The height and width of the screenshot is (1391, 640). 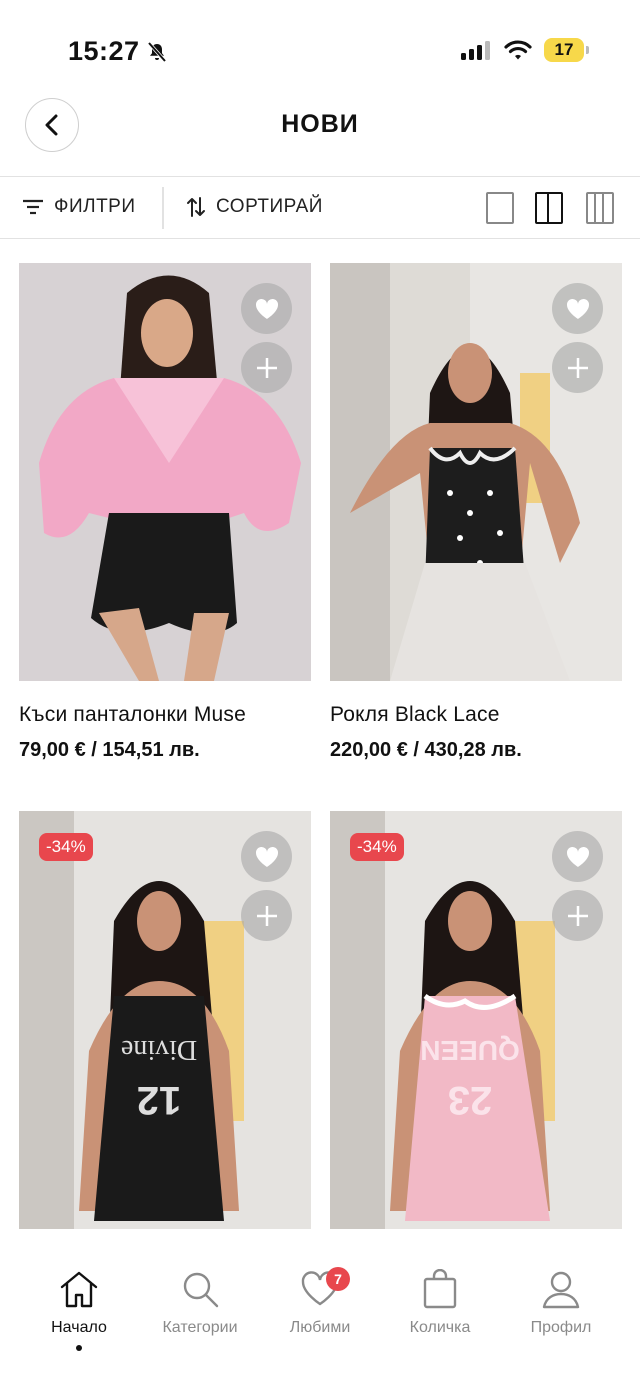 I want to click on product-card: Divine 12 -34%, so click(x=165, y=1020).